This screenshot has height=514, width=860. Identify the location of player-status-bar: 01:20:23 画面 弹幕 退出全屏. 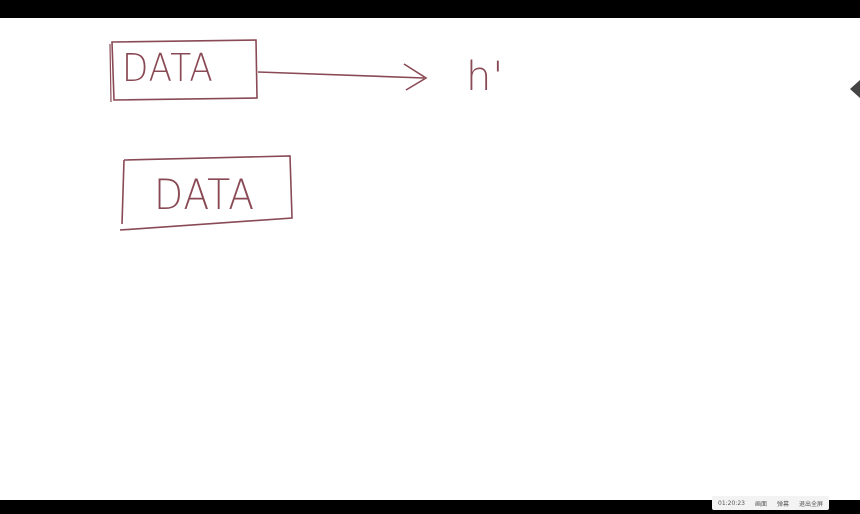
(770, 503).